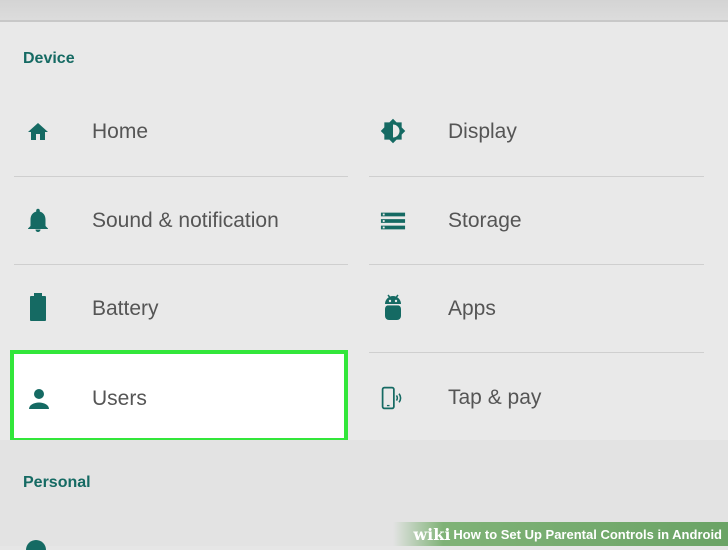  What do you see at coordinates (548, 221) in the screenshot?
I see `settings-item-storage: Storage` at bounding box center [548, 221].